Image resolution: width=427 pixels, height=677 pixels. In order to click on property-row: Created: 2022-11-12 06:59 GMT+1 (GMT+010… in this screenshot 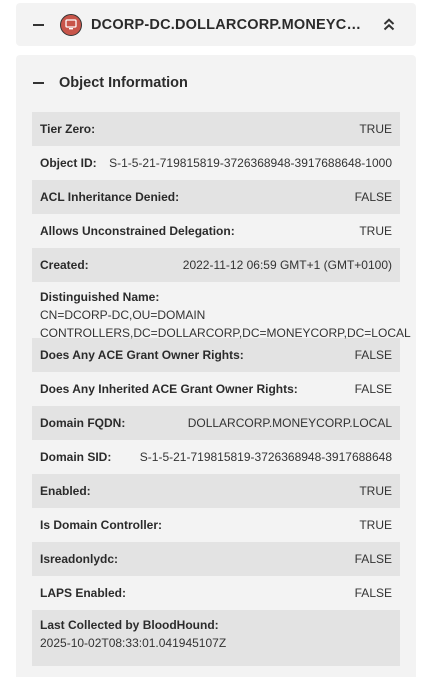, I will do `click(216, 265)`.